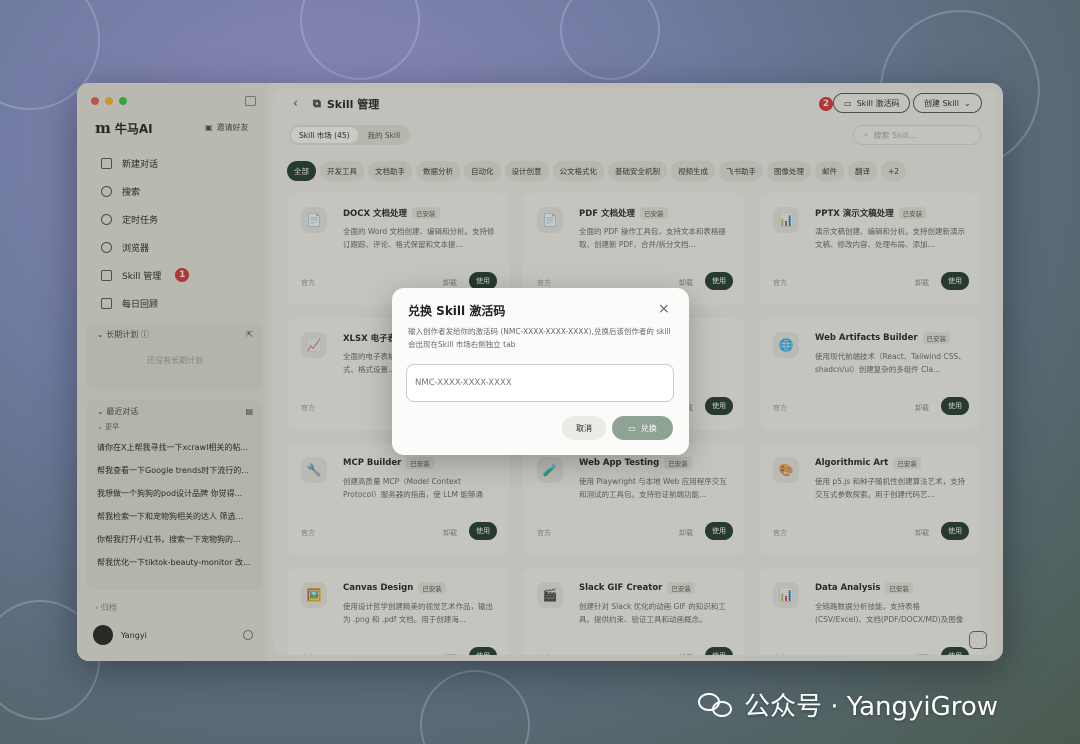 This screenshot has height=744, width=1080. I want to click on ticket-icon: ▭, so click(632, 428).